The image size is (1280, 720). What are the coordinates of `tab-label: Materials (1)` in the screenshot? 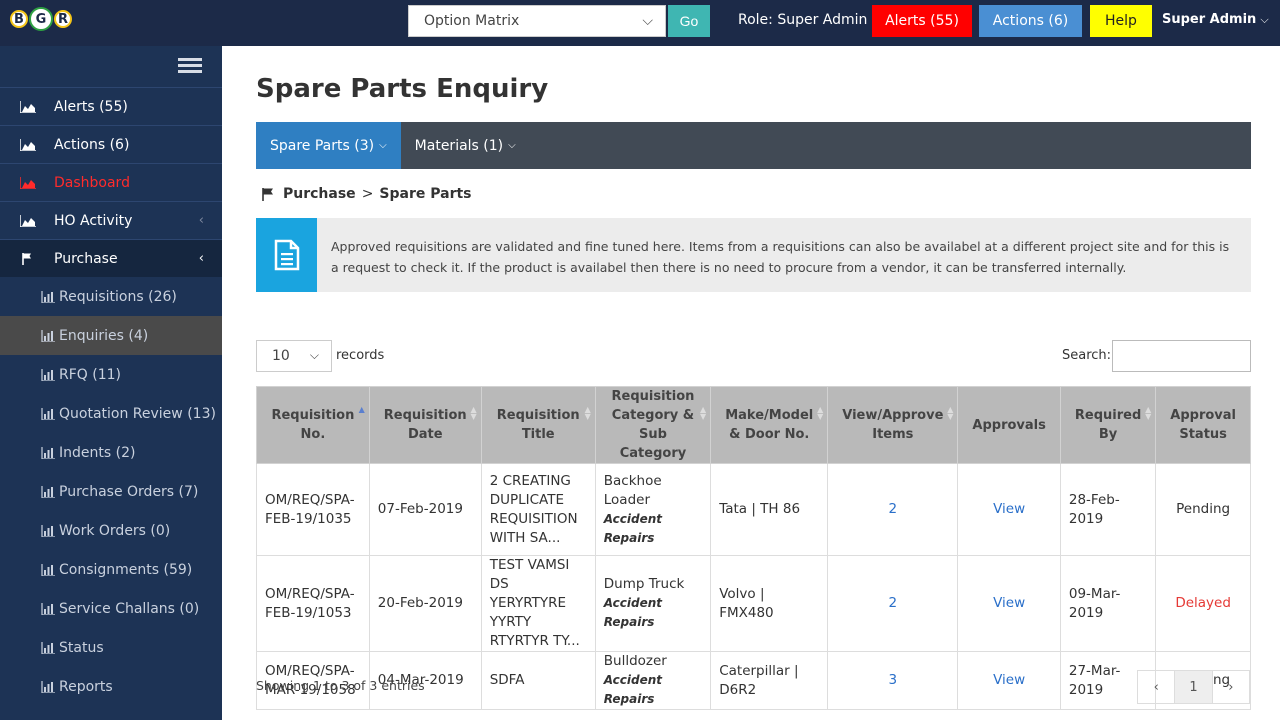 It's located at (459, 145).